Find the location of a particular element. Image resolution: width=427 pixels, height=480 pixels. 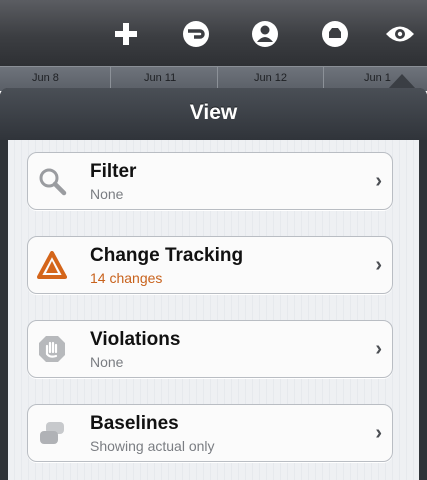

popover-arrow is located at coordinates (402, 81).